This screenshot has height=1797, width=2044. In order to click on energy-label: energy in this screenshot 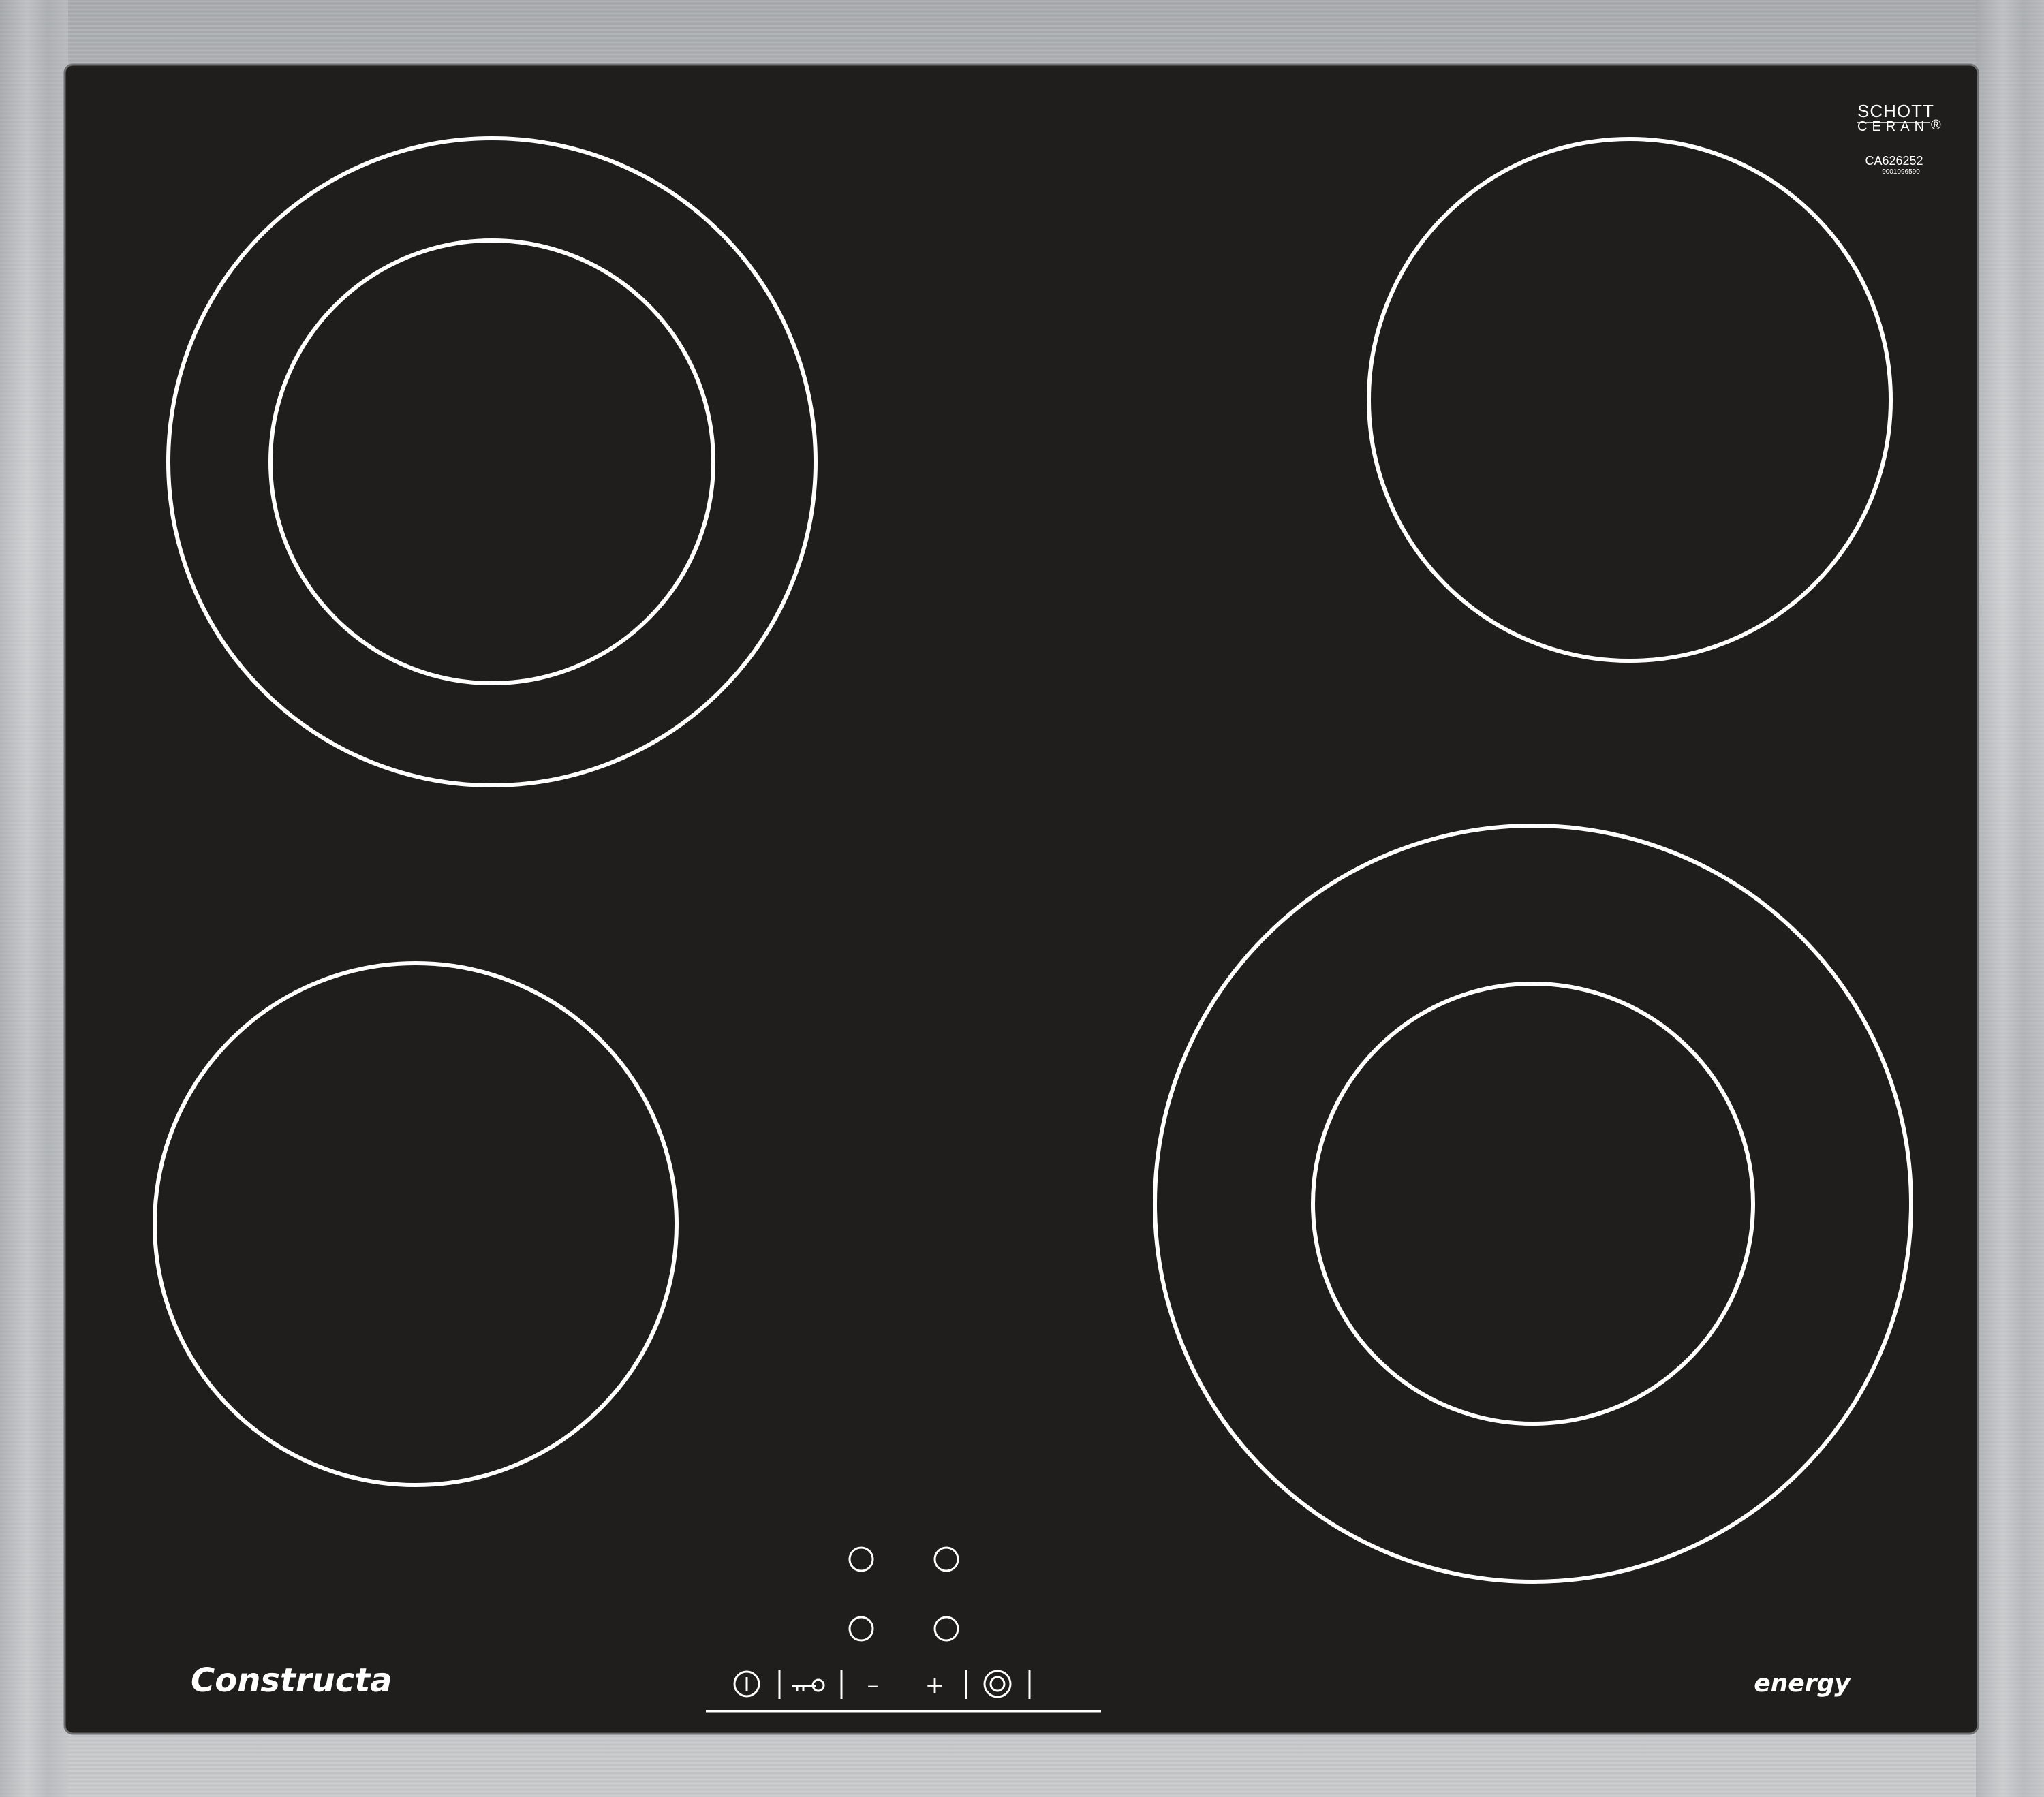, I will do `click(1803, 1684)`.